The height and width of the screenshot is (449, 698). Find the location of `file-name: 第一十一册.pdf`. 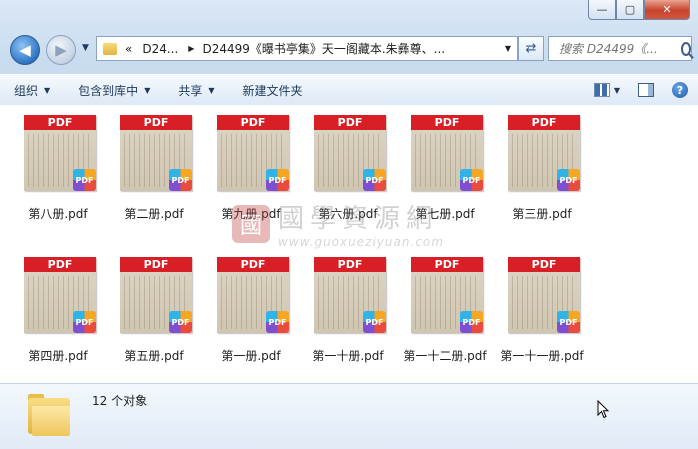

file-name: 第一十一册.pdf is located at coordinates (542, 356).